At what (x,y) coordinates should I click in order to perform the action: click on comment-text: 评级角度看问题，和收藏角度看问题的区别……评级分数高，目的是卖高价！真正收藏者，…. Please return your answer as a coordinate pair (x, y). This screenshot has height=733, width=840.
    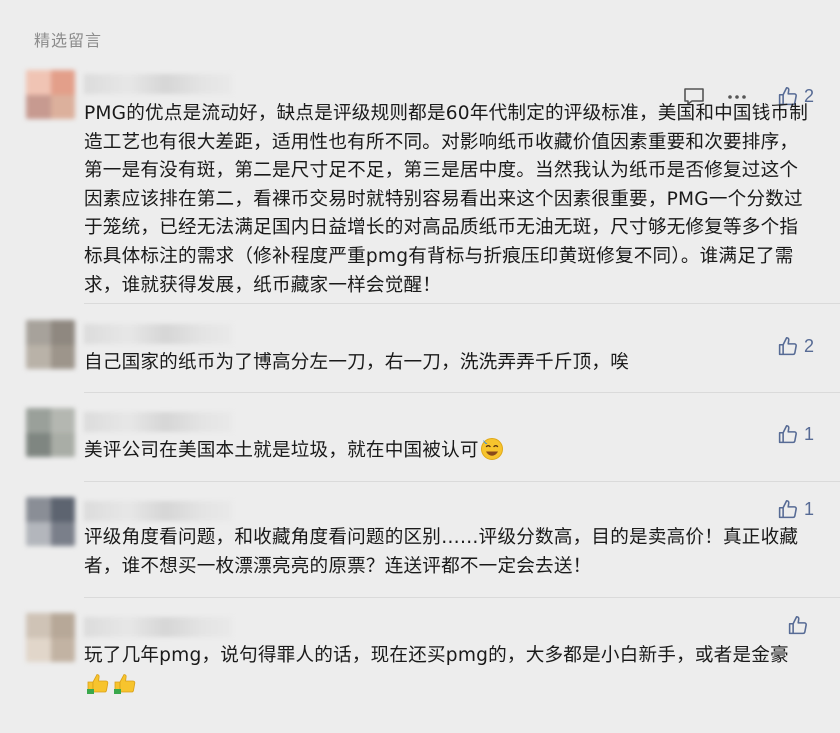
    Looking at the image, I should click on (441, 552).